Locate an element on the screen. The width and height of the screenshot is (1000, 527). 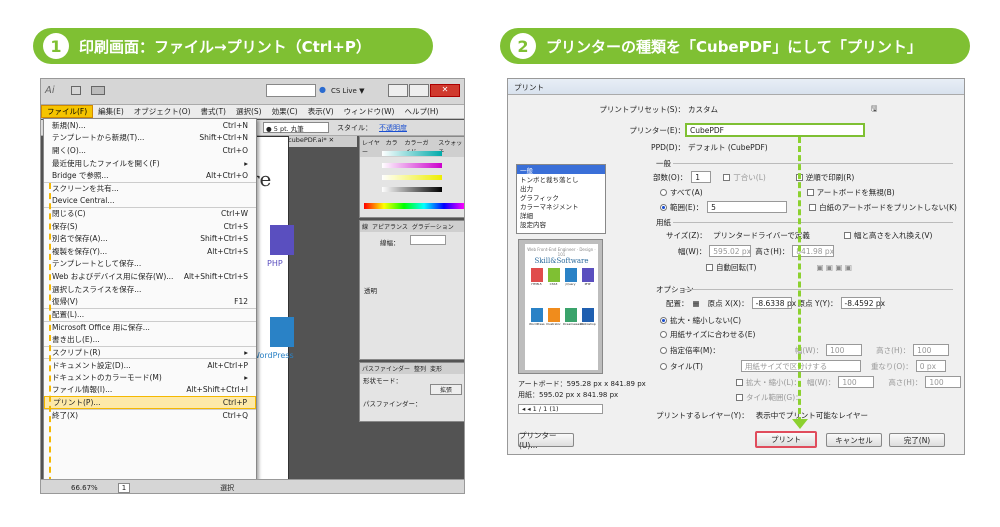
cs-live-icon: ● is located at coordinates (322, 89).